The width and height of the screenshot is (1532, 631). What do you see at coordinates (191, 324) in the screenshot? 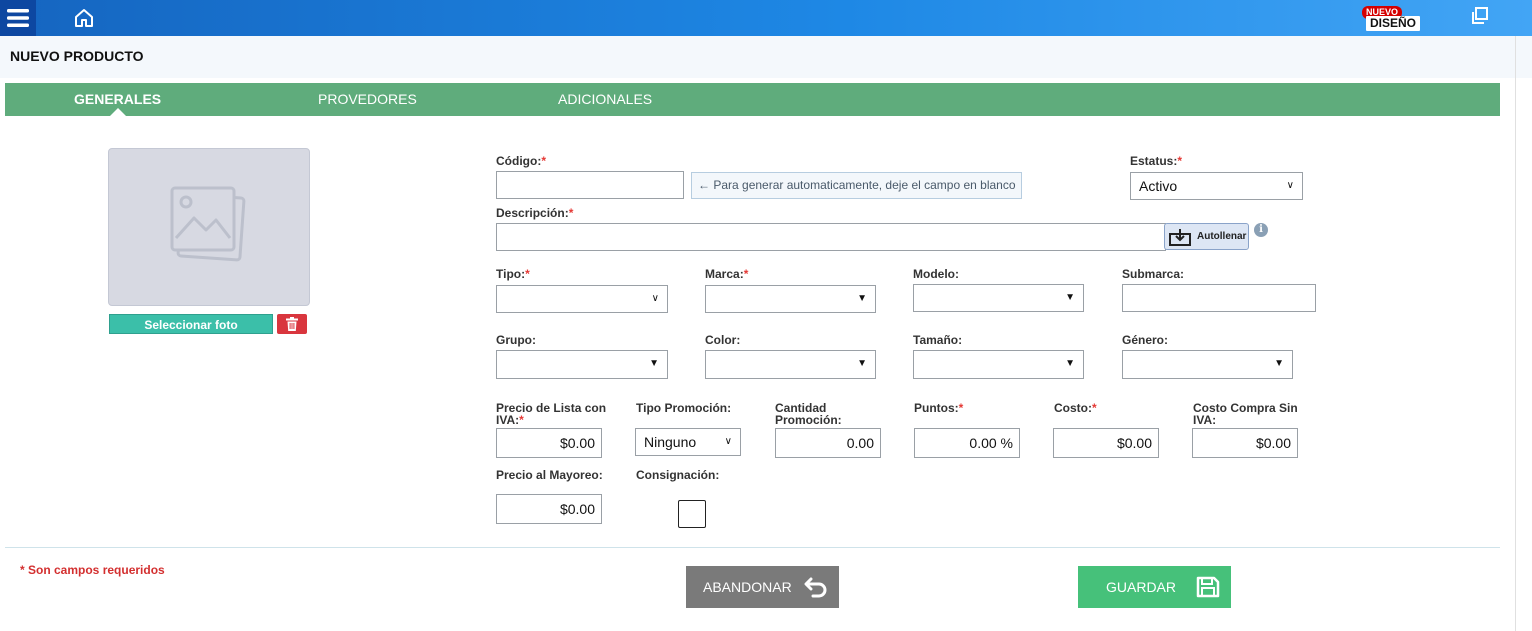
I see `select-photo-button: Seleccionar foto` at bounding box center [191, 324].